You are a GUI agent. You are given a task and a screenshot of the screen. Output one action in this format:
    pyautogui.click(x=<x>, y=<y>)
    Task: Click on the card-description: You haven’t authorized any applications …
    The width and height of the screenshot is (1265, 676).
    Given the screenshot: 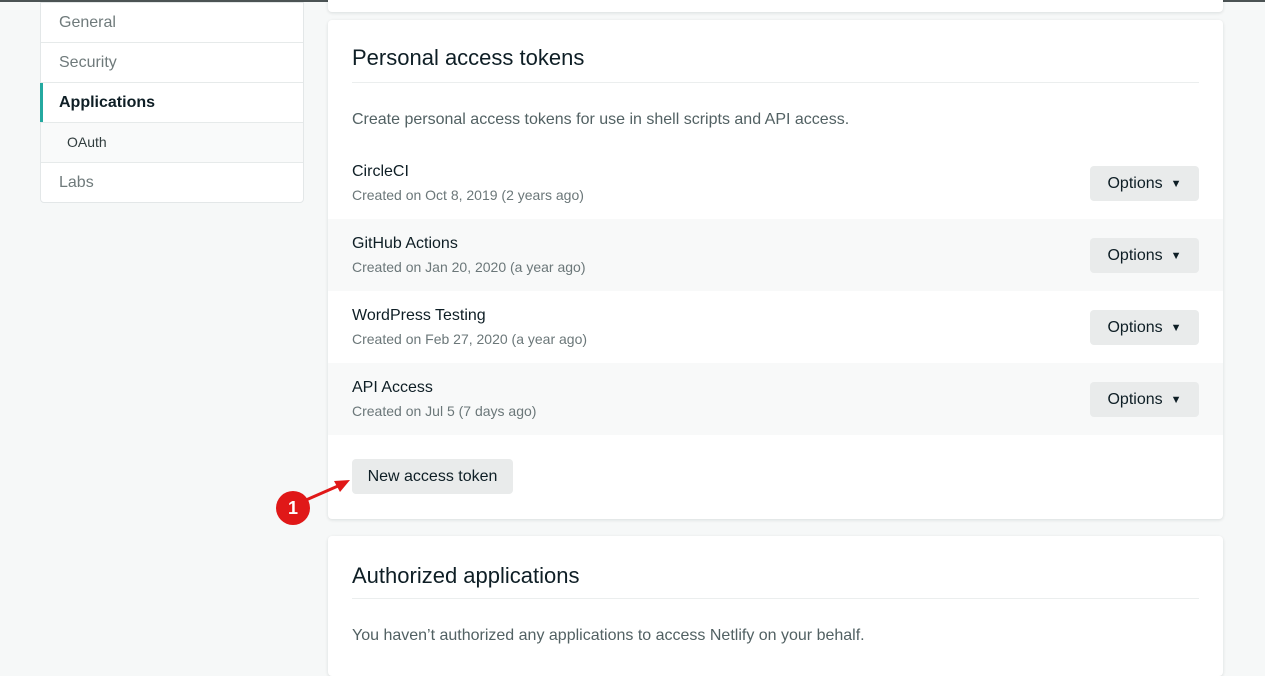 What is the action you would take?
    pyautogui.click(x=608, y=635)
    